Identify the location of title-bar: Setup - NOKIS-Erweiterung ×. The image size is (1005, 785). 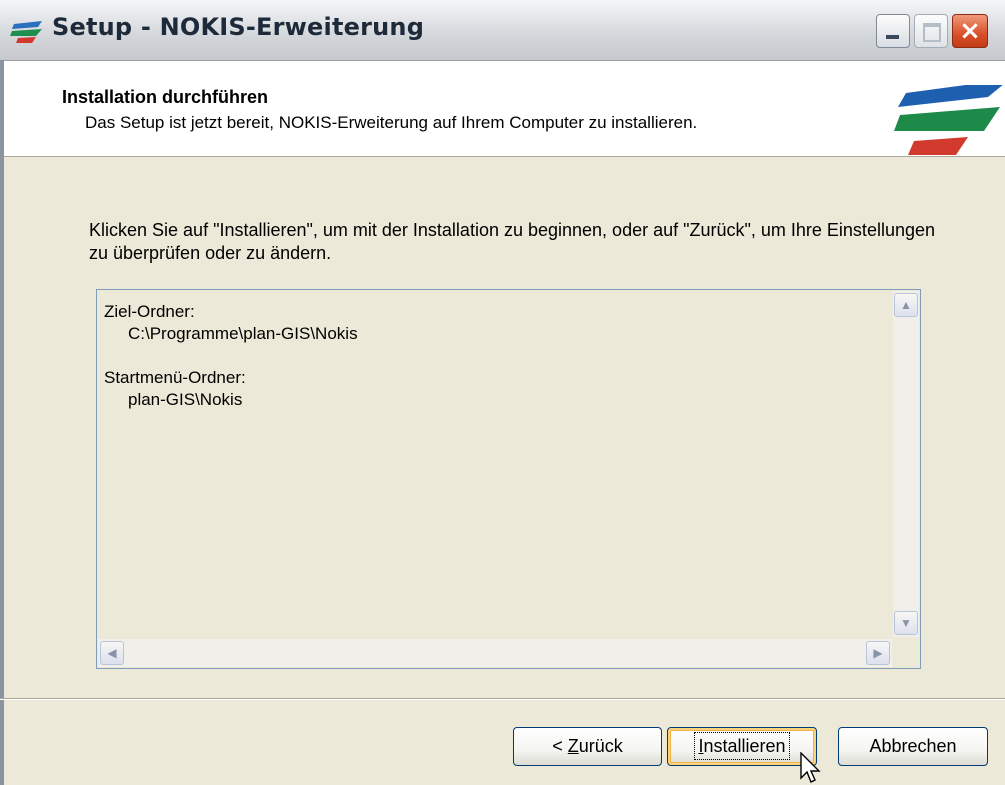
(502, 30).